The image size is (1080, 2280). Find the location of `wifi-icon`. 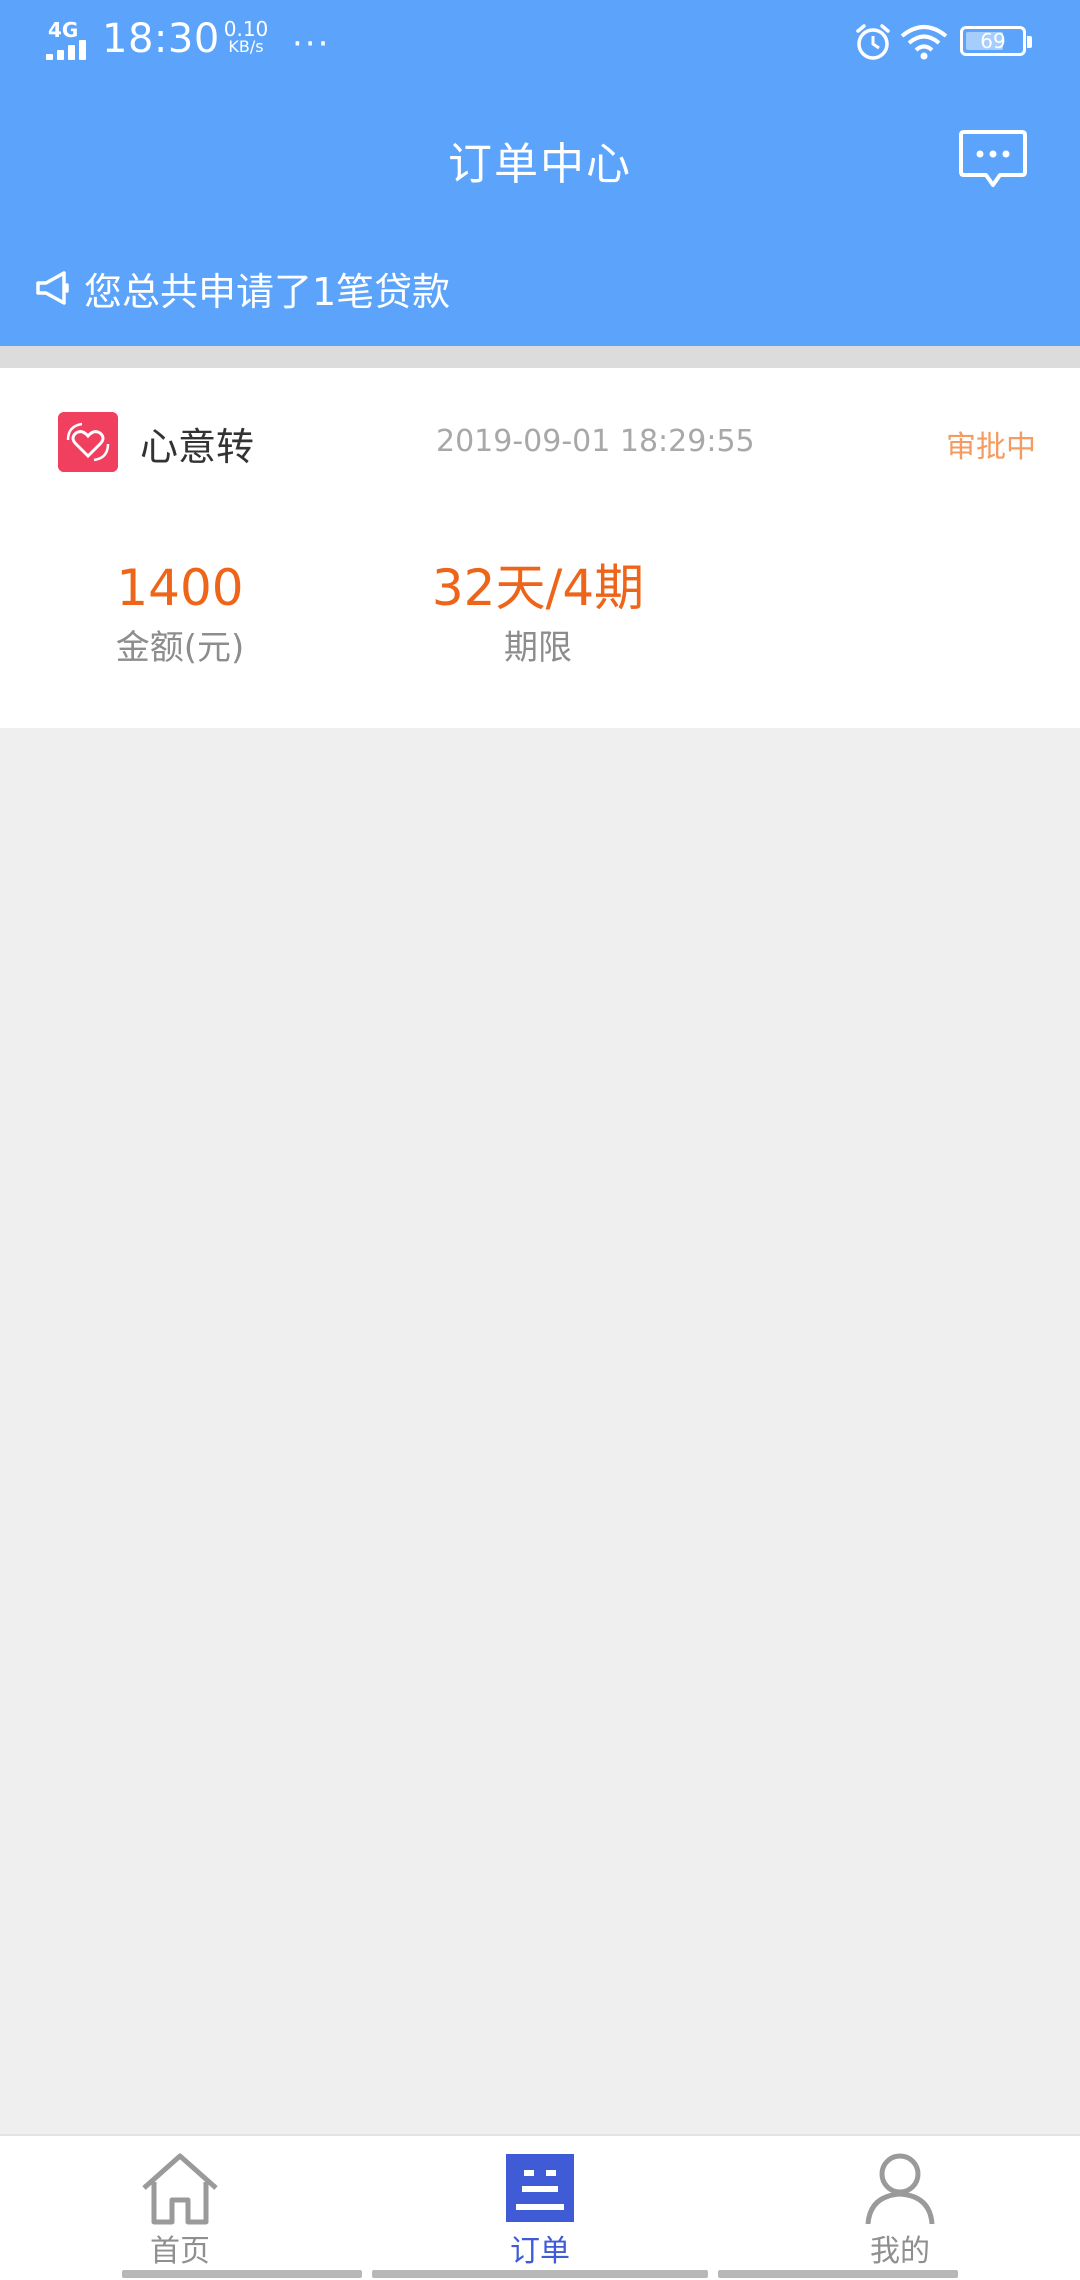

wifi-icon is located at coordinates (924, 42).